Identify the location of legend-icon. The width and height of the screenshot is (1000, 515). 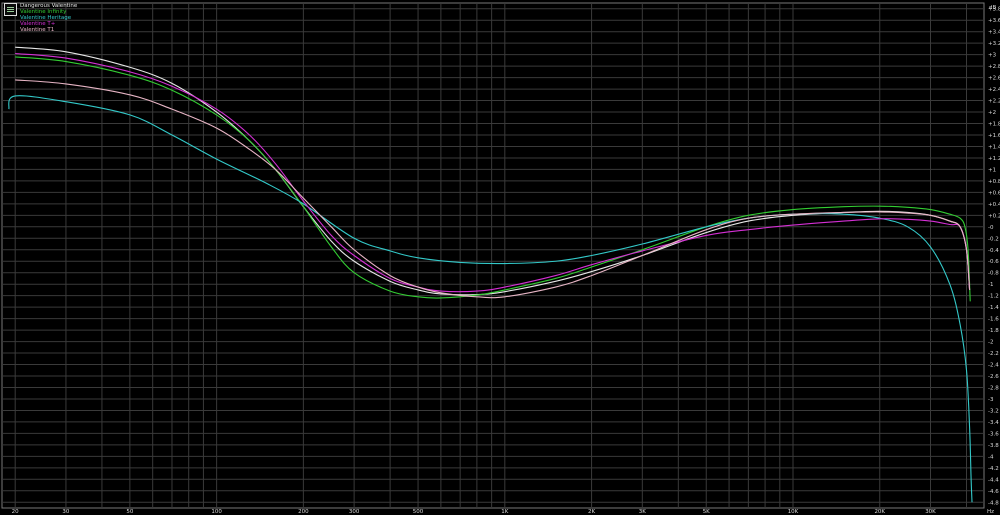
(10, 9).